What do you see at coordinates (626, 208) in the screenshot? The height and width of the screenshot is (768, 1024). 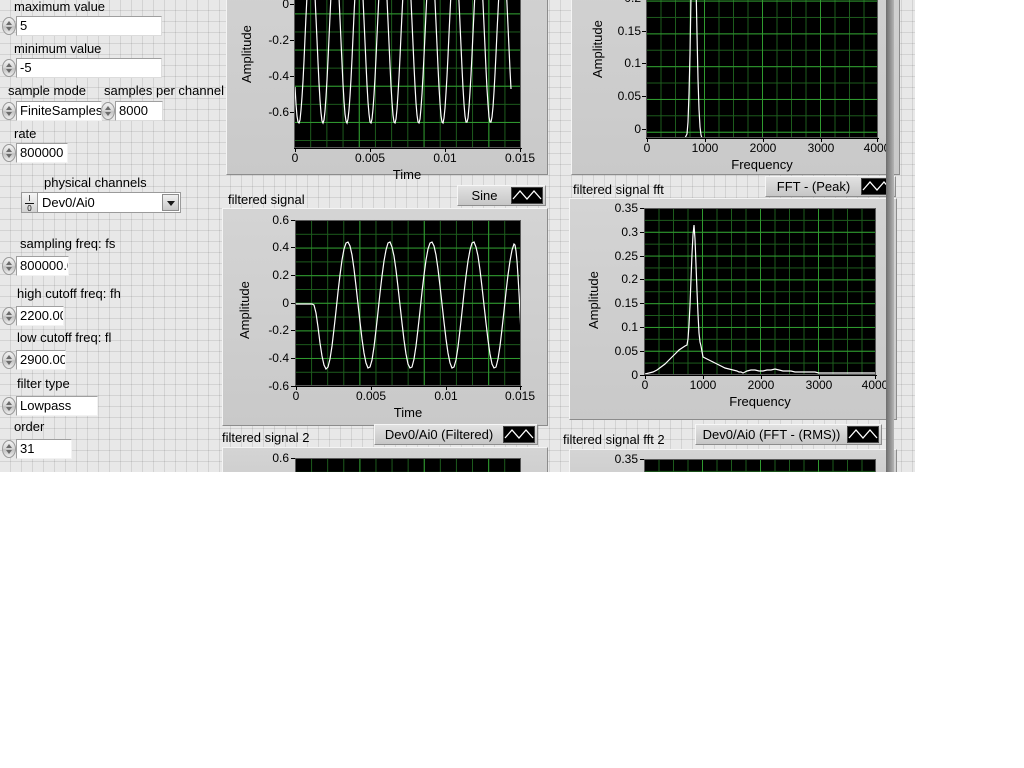 I see `filtered-signal-fft-ytick-0: 0.35` at bounding box center [626, 208].